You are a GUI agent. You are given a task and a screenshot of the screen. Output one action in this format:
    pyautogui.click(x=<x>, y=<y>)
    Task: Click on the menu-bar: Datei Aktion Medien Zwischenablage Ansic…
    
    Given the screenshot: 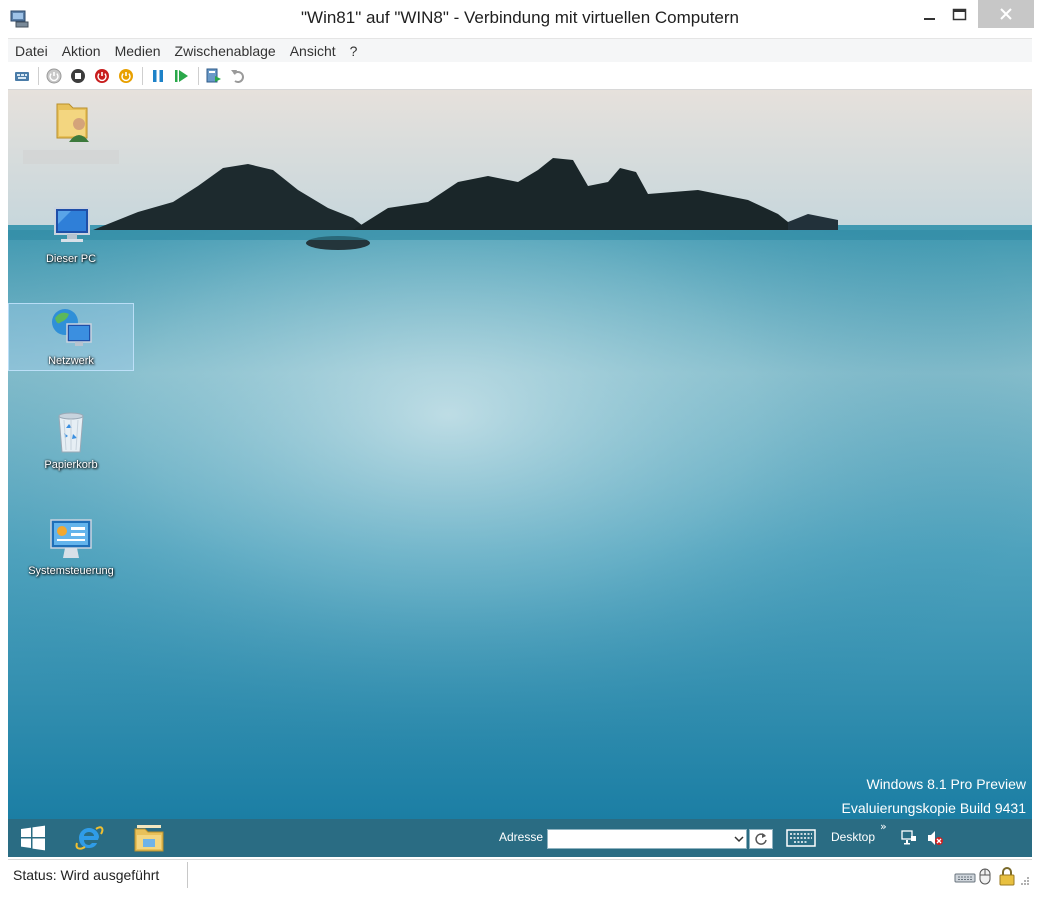 What is the action you would take?
    pyautogui.click(x=520, y=50)
    